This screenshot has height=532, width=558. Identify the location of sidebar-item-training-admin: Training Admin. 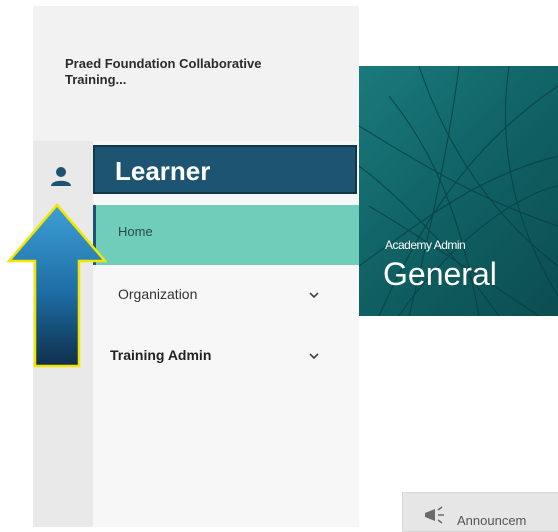
(226, 357).